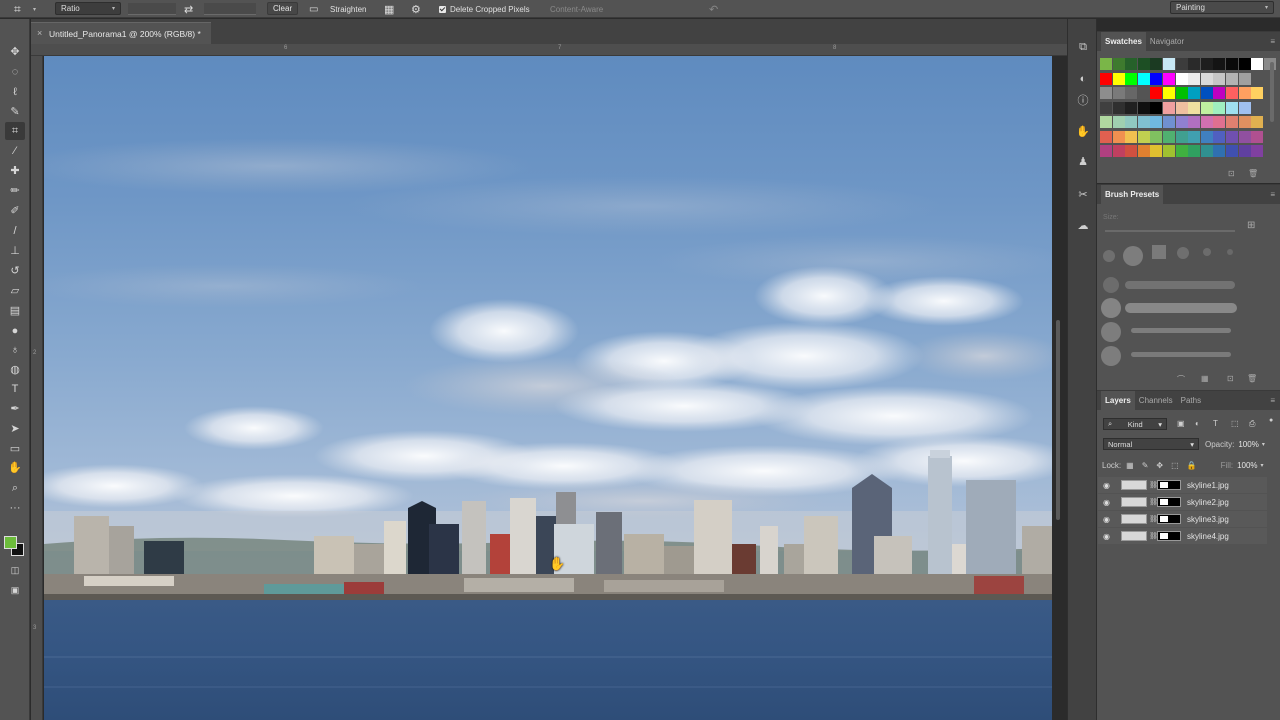  I want to click on lasso-tool-icon: ℓ, so click(15, 92).